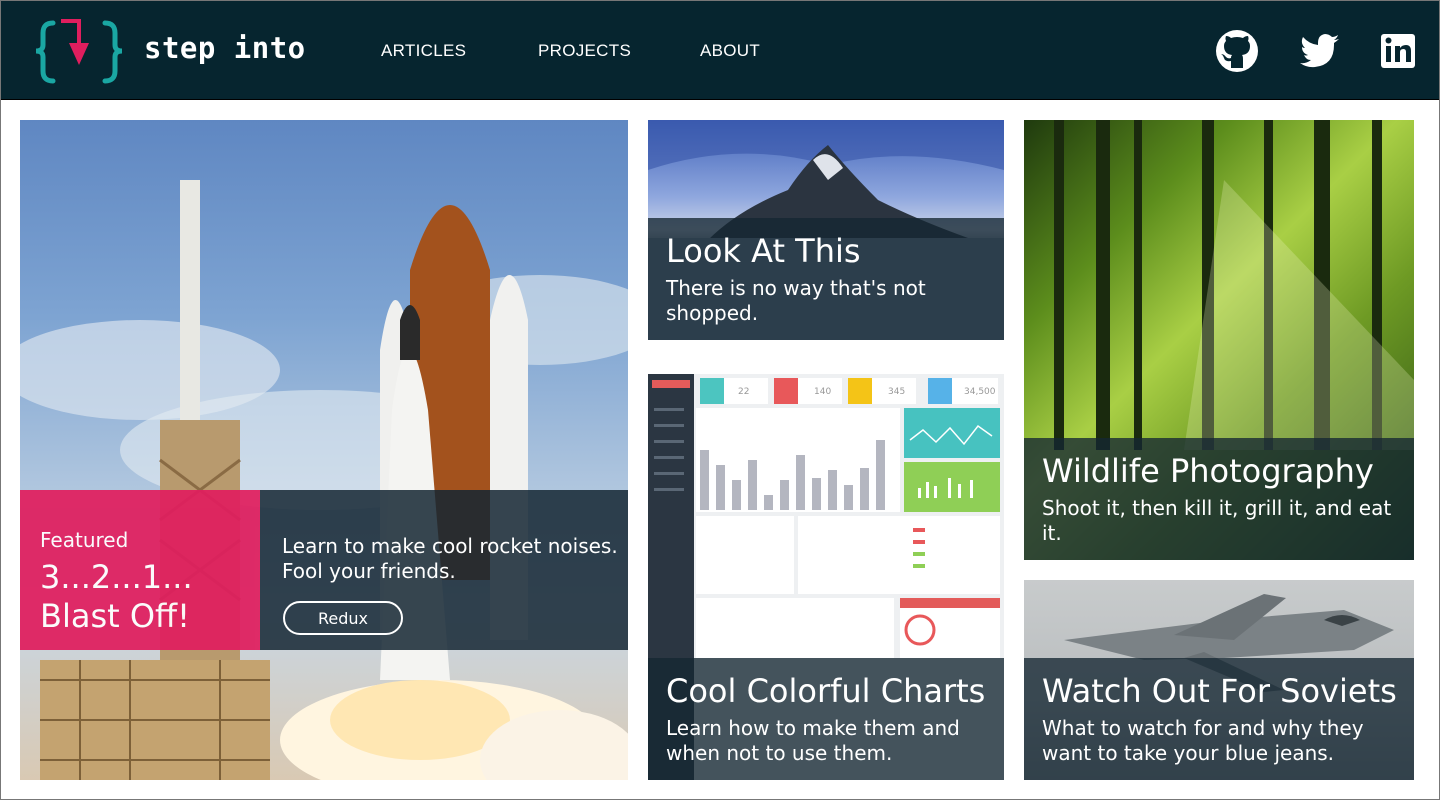  Describe the element at coordinates (1320, 51) in the screenshot. I see `twitter-icon` at that location.